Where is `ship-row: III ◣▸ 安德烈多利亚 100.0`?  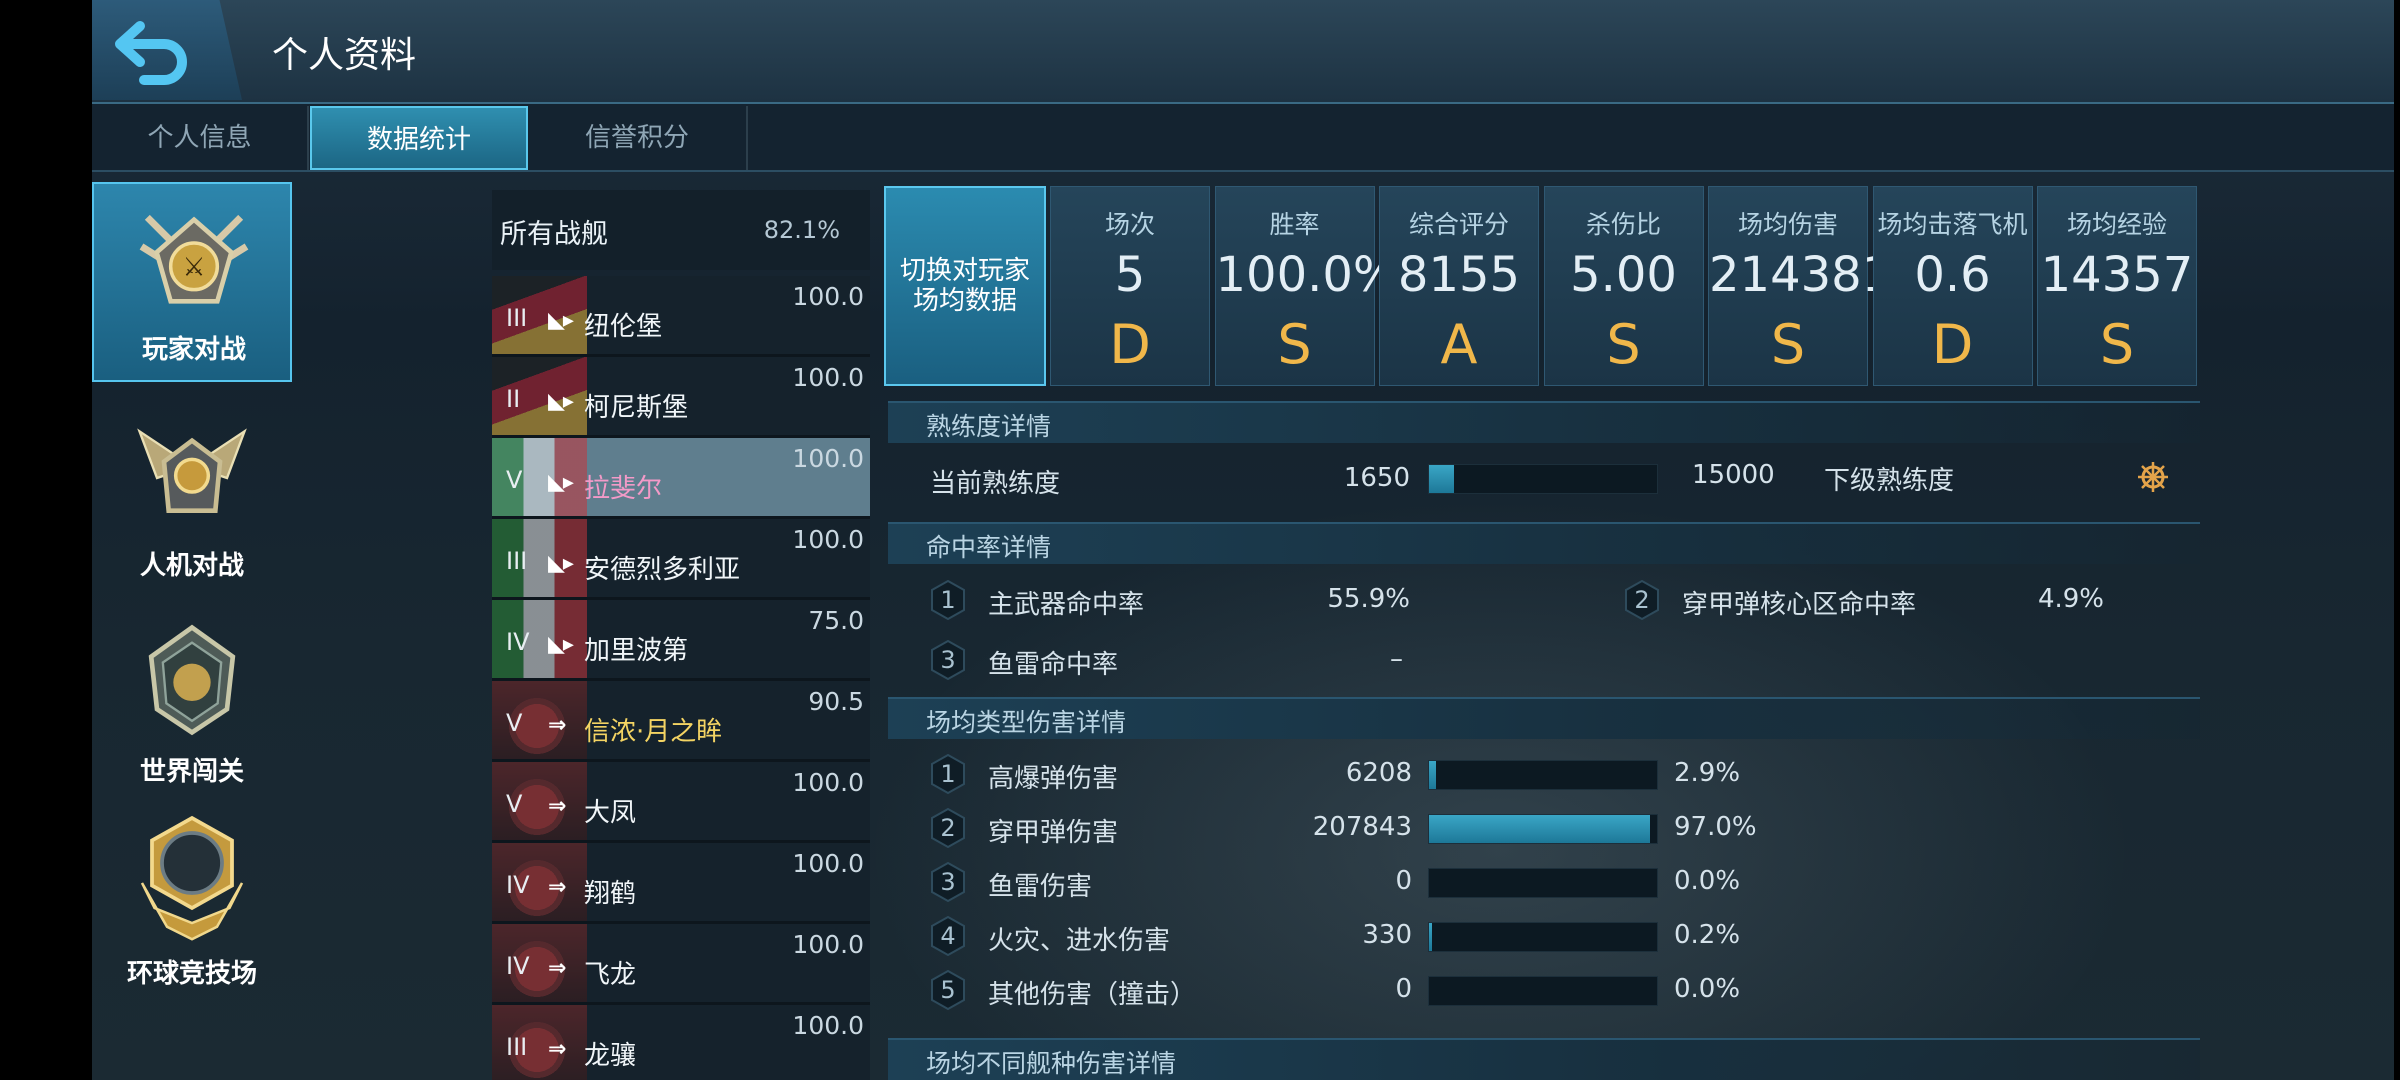
ship-row: III ◣▸ 安德烈多利亚 100.0 is located at coordinates (681, 559).